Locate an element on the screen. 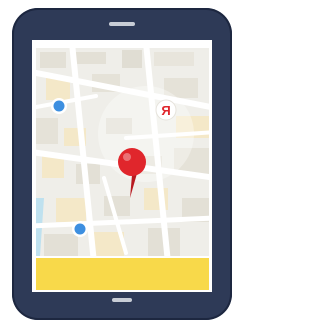 This screenshot has width=320, height=324. yandex-badge-letter: Я is located at coordinates (165, 110).